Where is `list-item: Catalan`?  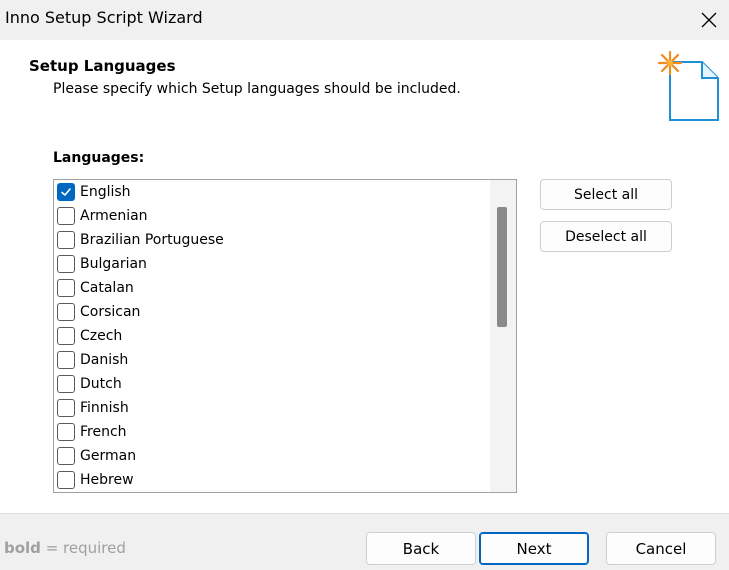
list-item: Catalan is located at coordinates (272, 288).